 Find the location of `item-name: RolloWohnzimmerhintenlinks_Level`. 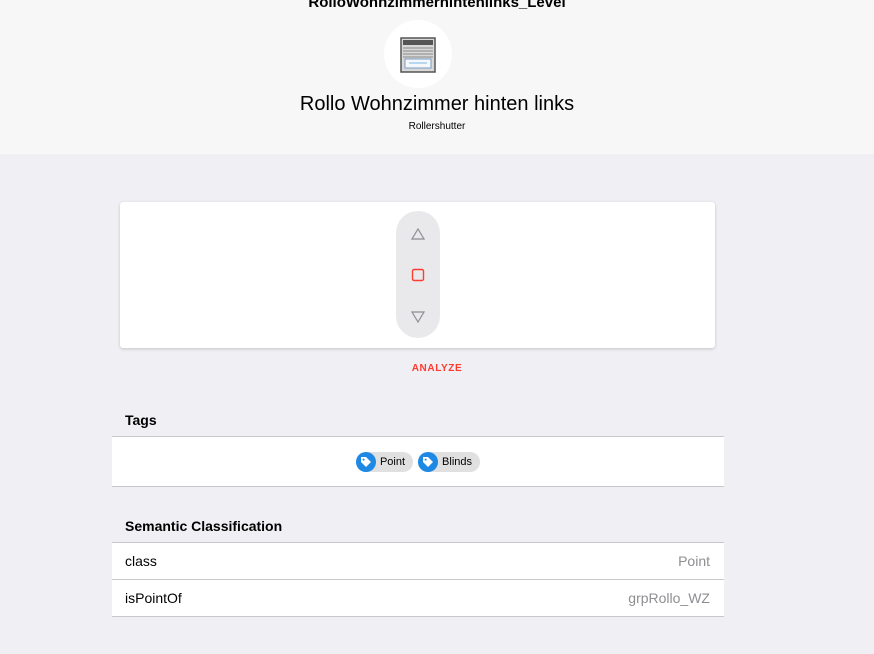

item-name: RolloWohnzimmerhintenlinks_Level is located at coordinates (437, 5).